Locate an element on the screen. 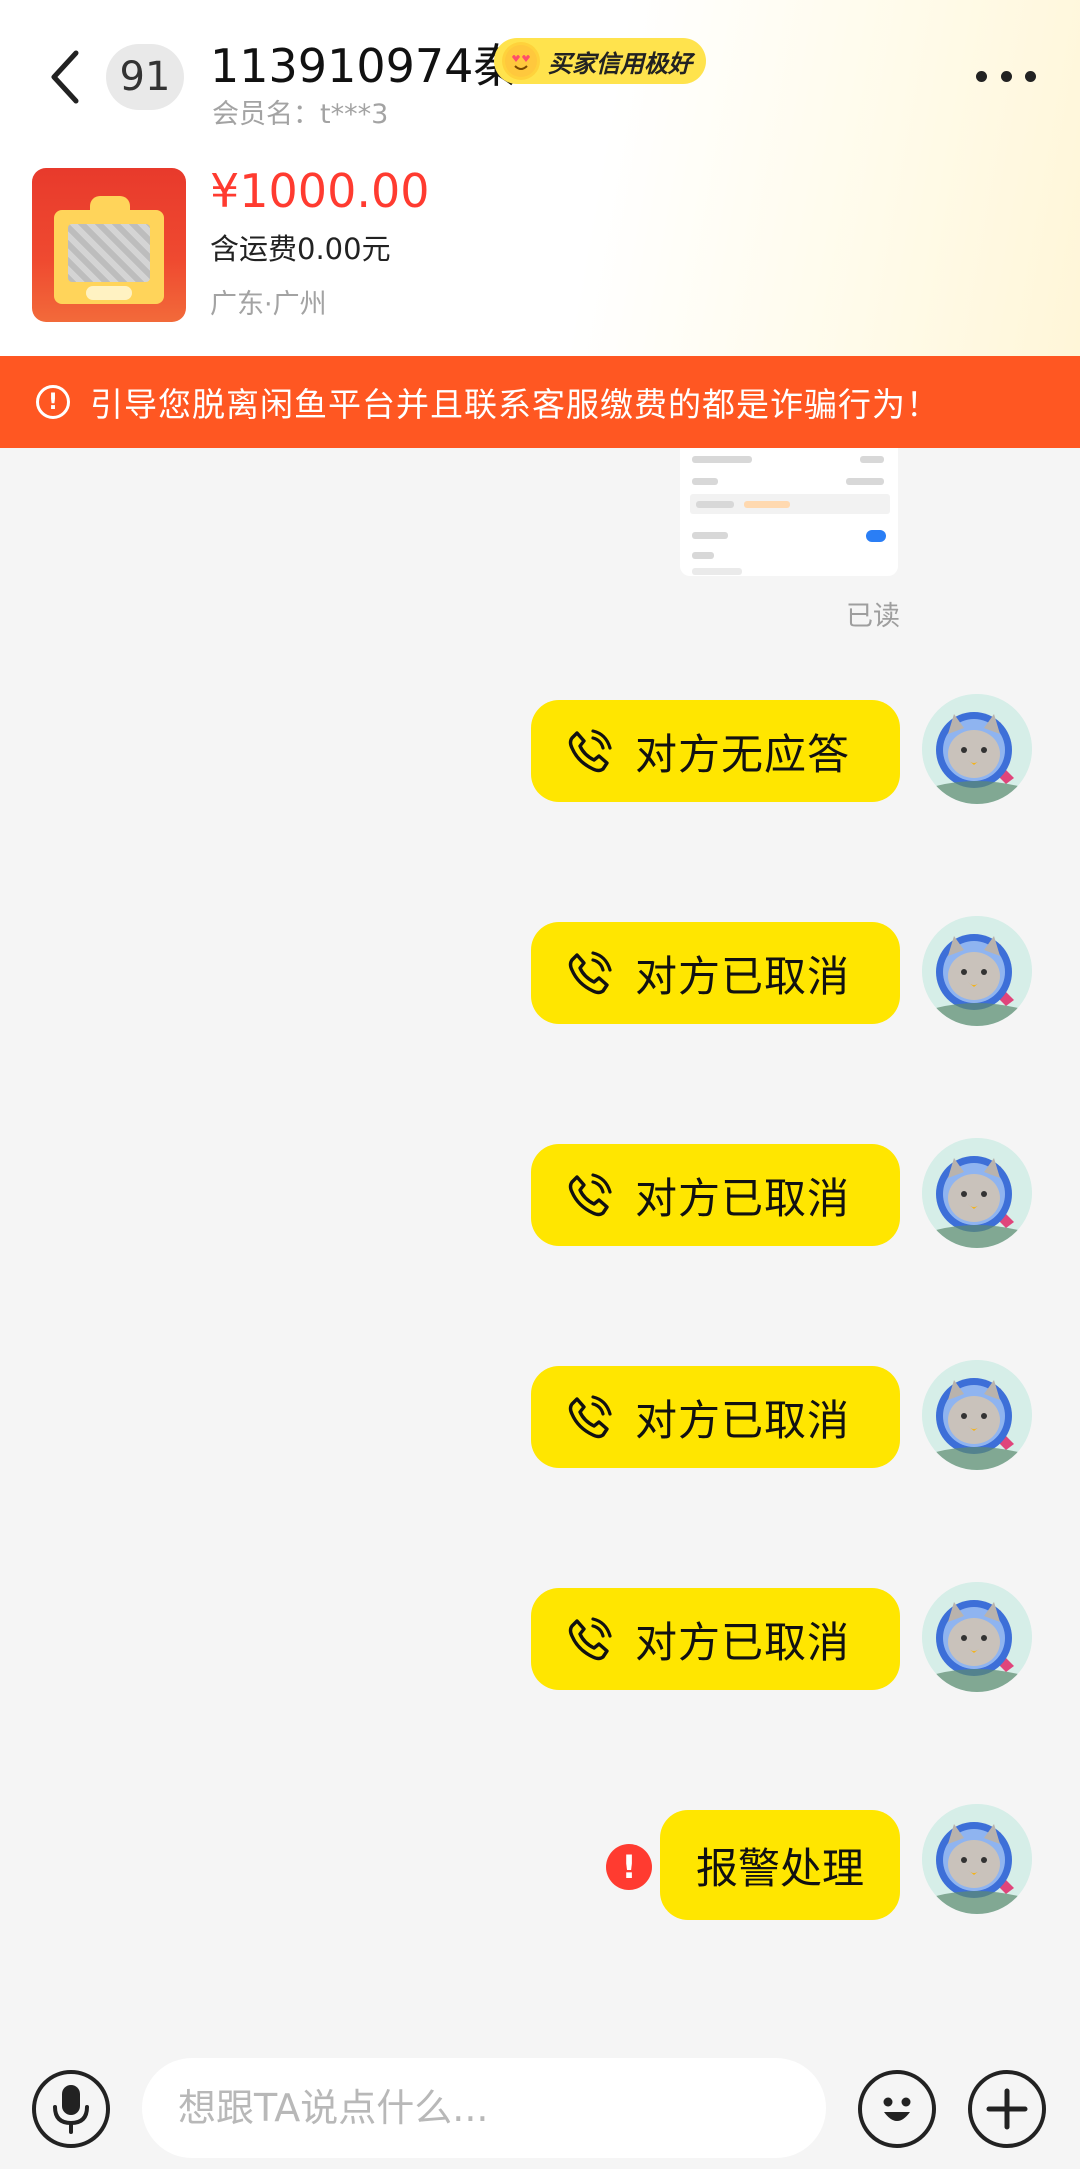 This screenshot has width=1080, height=2169. read-status: 已读 is located at coordinates (873, 616).